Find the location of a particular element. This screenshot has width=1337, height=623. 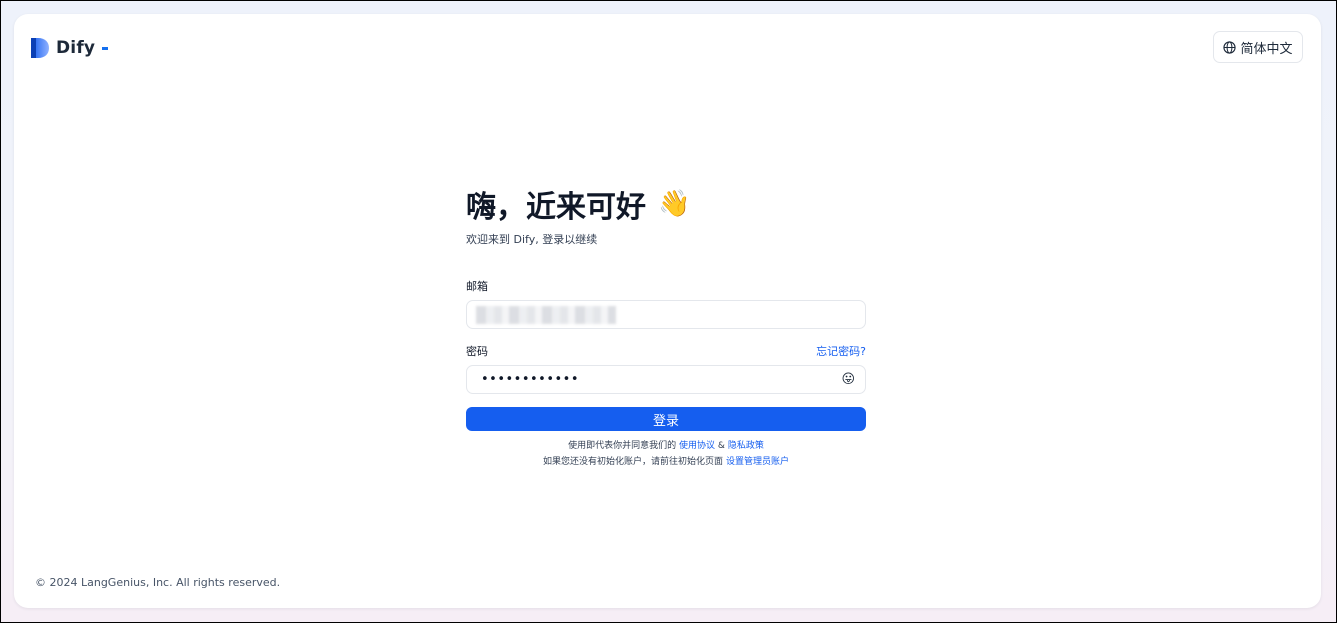

password-field: •••••••••••• 😛 is located at coordinates (666, 379).